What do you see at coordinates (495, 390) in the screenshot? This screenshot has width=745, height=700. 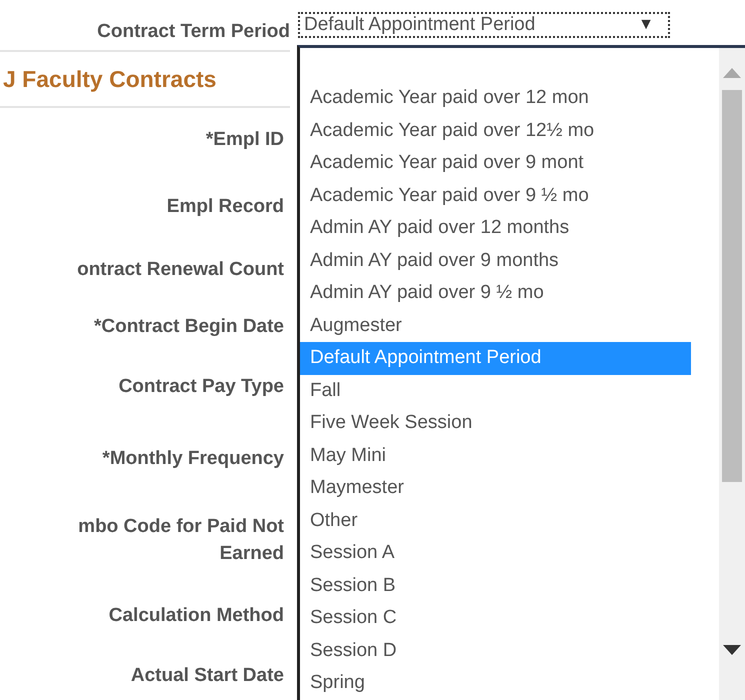 I see `dropdown-option: Fall` at bounding box center [495, 390].